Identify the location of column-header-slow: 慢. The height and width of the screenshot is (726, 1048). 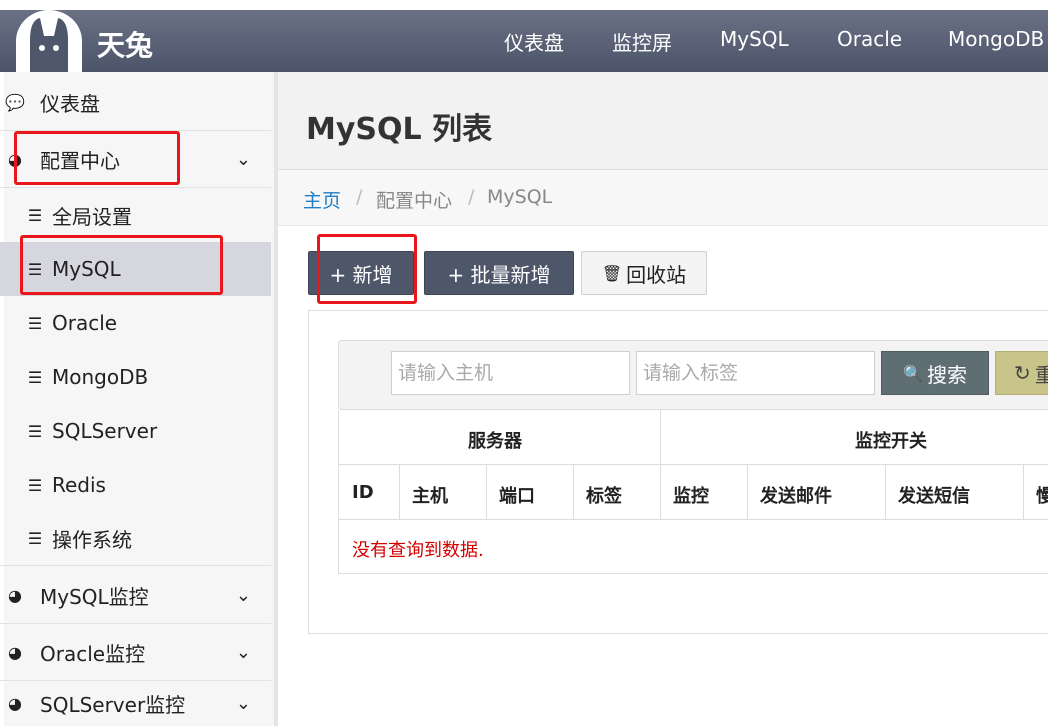
(1042, 495).